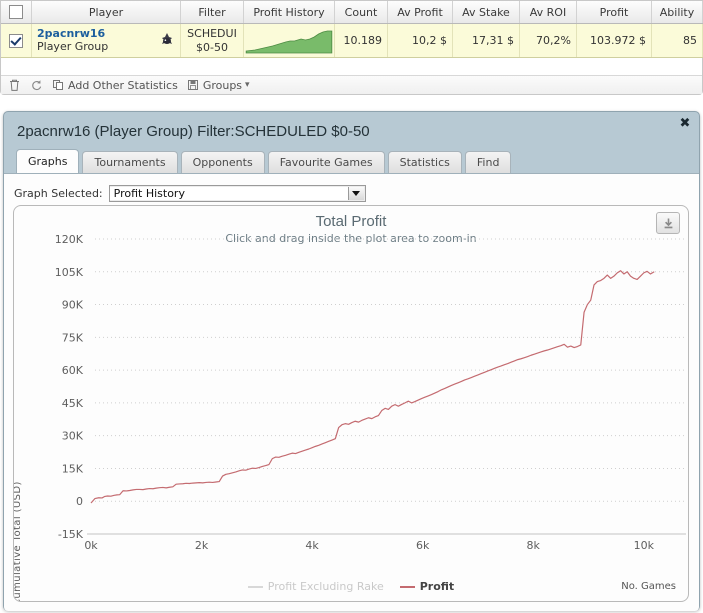  Describe the element at coordinates (71, 534) in the screenshot. I see `svg-text: -15K` at that location.